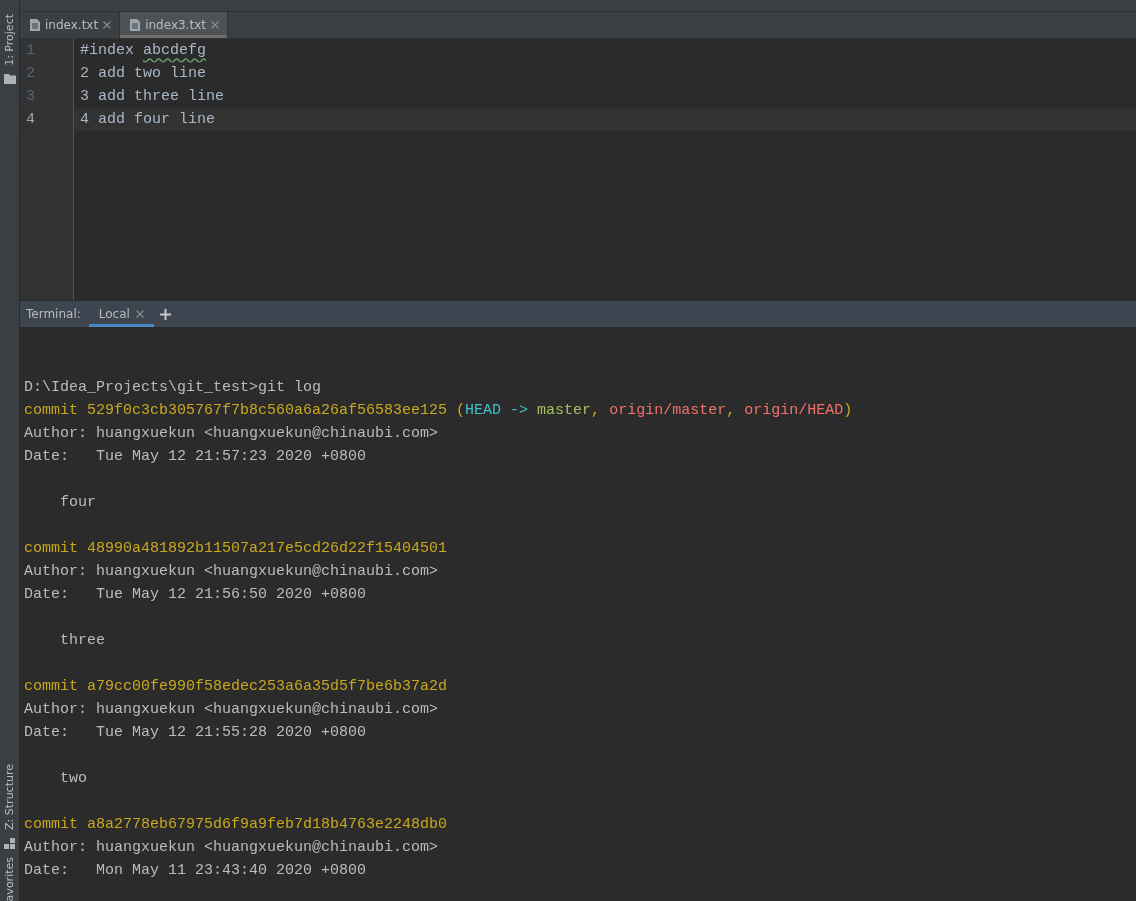  Describe the element at coordinates (53, 314) in the screenshot. I see `terminal-title: Terminal:` at that location.